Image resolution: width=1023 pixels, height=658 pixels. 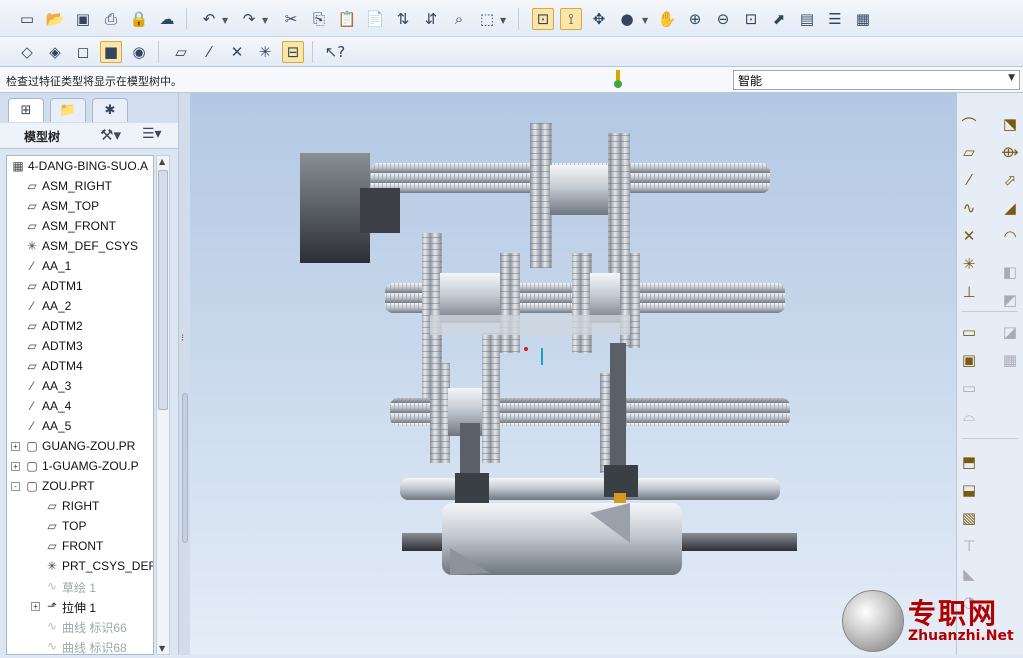 I want to click on new-icon: ▭, so click(x=27, y=19).